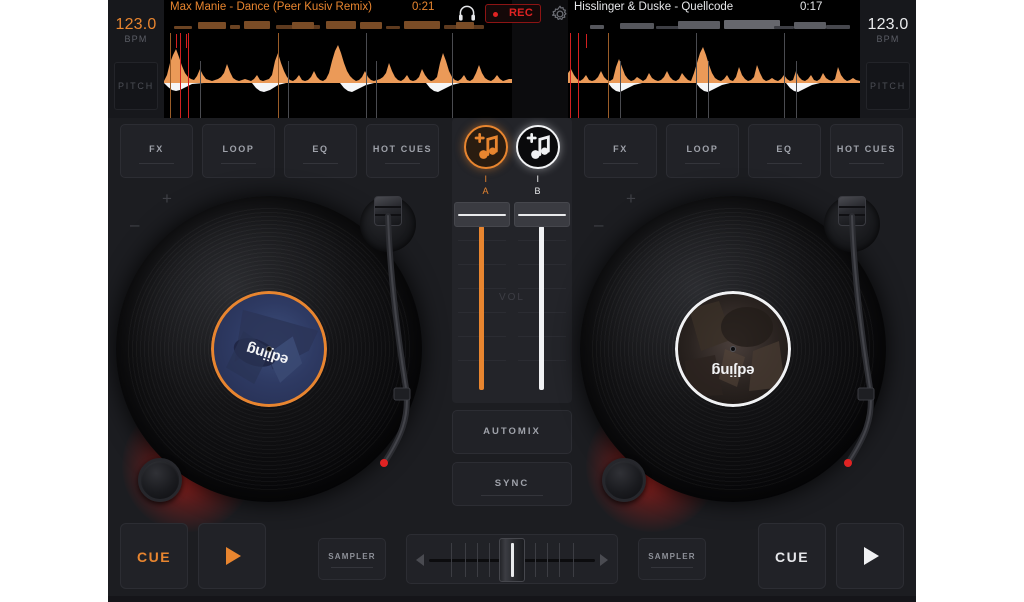 Image resolution: width=1024 pixels, height=602 pixels. What do you see at coordinates (482, 214) in the screenshot?
I see `deck-a-fader-cap` at bounding box center [482, 214].